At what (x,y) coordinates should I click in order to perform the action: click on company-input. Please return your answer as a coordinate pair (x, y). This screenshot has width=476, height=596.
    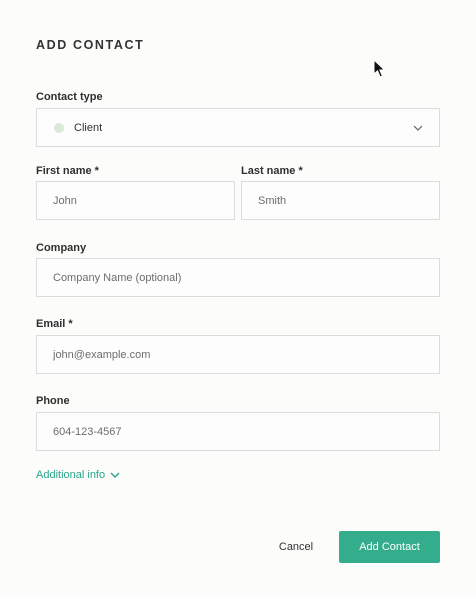
    Looking at the image, I should click on (238, 277).